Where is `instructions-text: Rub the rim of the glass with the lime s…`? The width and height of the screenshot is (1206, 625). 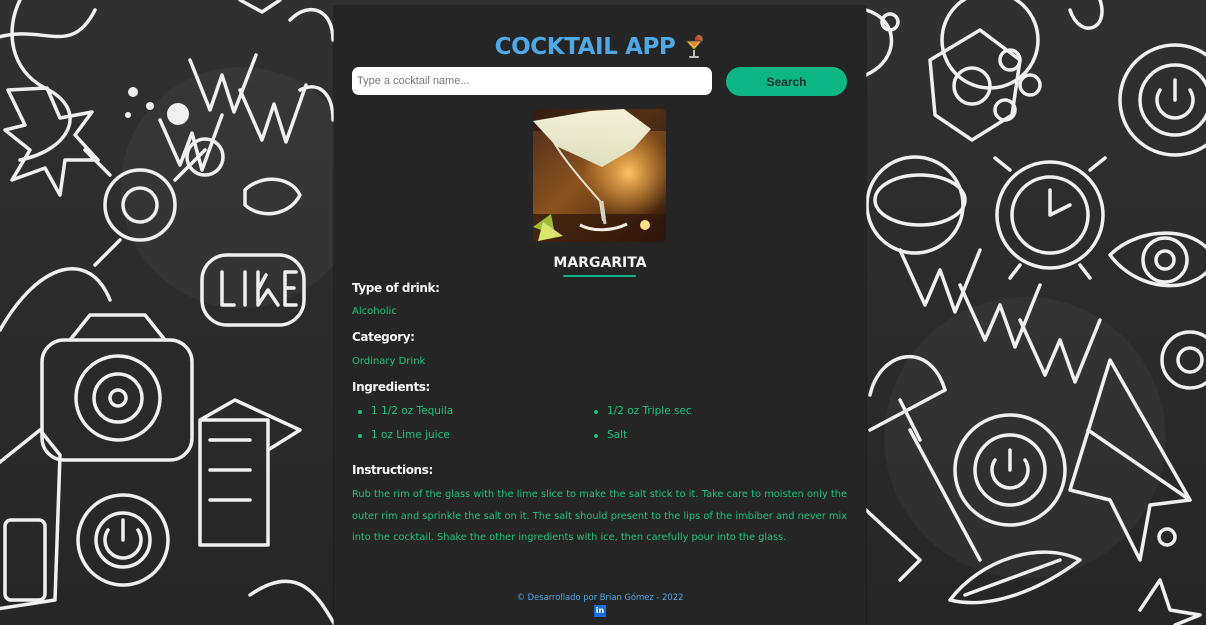 instructions-text: Rub the rim of the glass with the lime s… is located at coordinates (599, 516).